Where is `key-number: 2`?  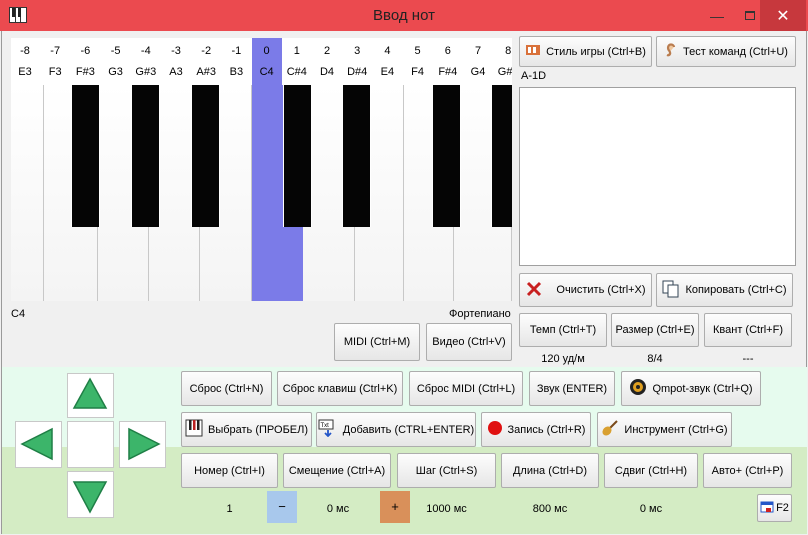
key-number: 2 is located at coordinates (327, 51).